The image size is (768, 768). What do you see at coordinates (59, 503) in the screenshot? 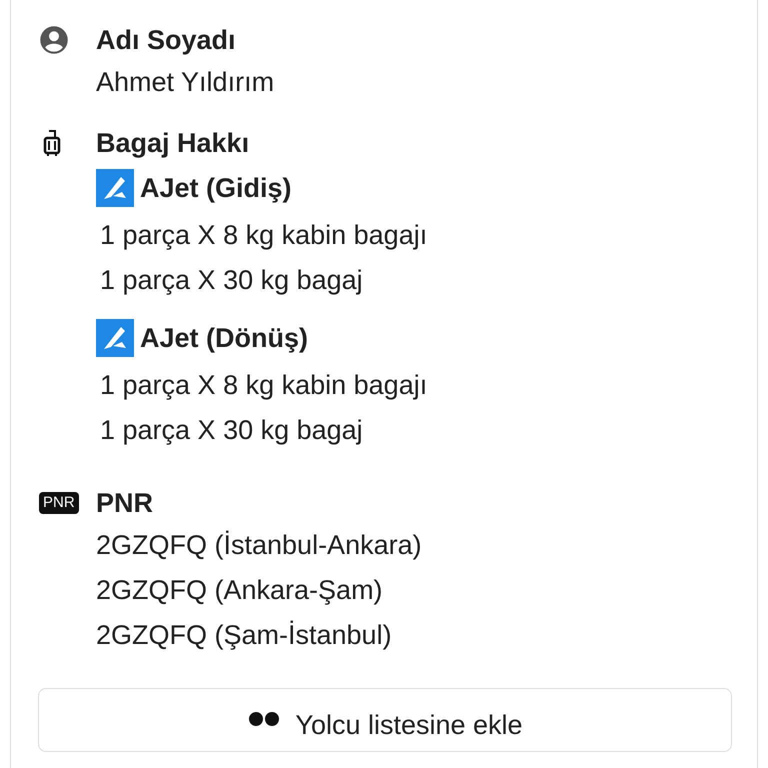
I see `pnr-badge: PNR` at bounding box center [59, 503].